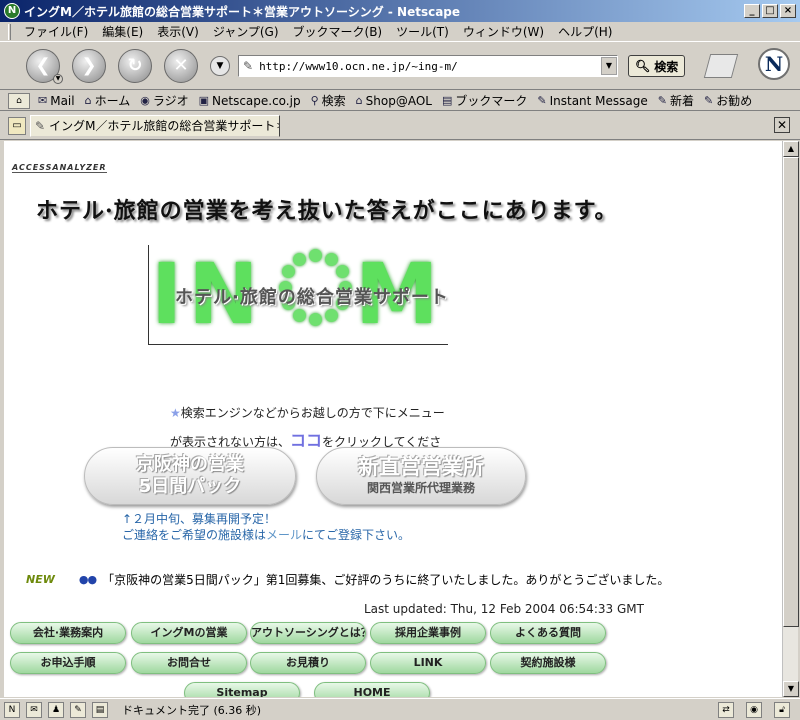  What do you see at coordinates (44, 66) in the screenshot?
I see `back-button: ❮ ▼` at bounding box center [44, 66].